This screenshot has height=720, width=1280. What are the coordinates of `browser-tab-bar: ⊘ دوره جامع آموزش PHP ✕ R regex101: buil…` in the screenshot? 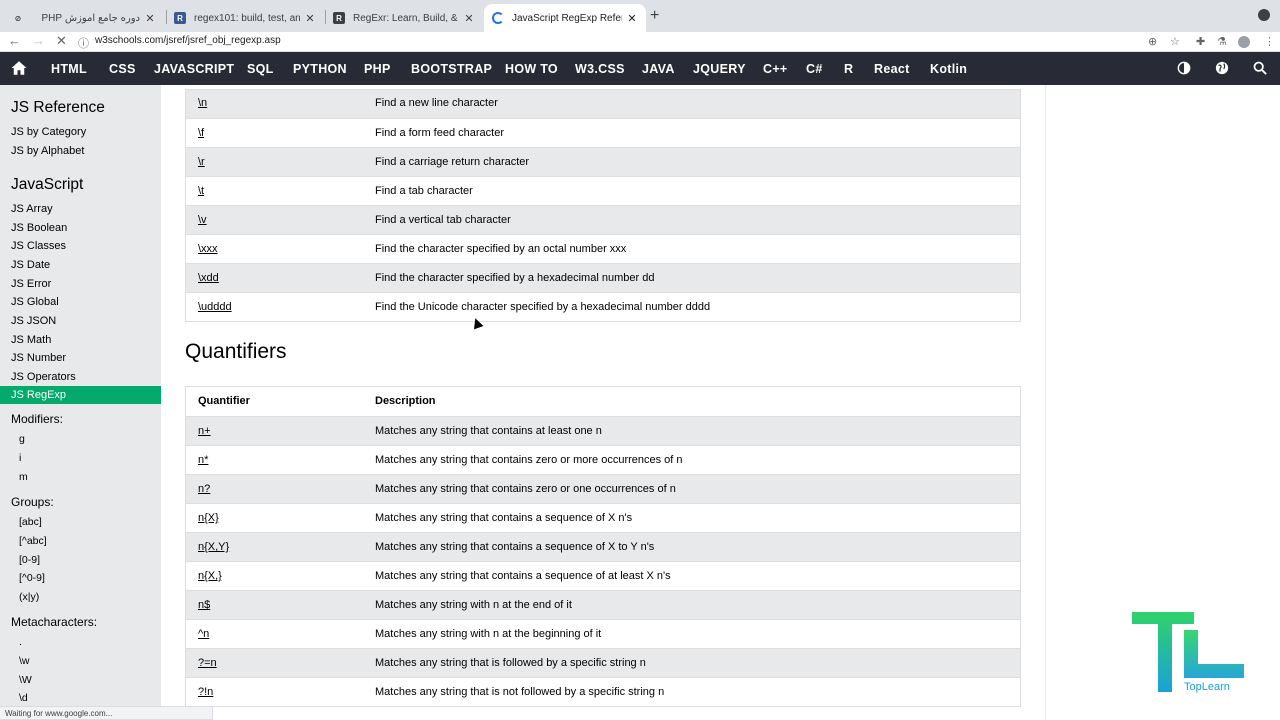 It's located at (640, 16).